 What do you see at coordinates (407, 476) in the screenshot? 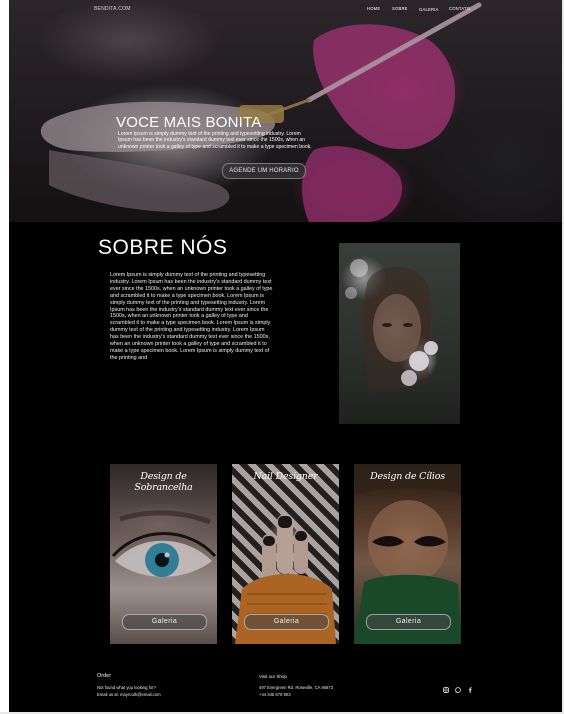
I see `card-title: Design de Cílios` at bounding box center [407, 476].